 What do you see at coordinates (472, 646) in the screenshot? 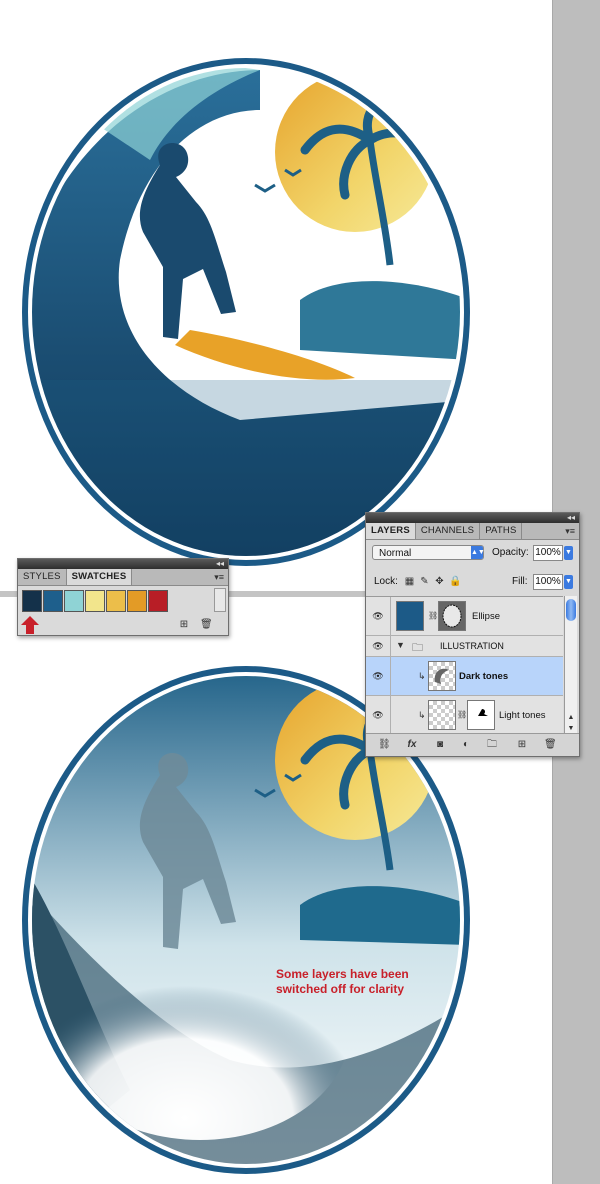
I see `group-name: ILLUSTRATION` at bounding box center [472, 646].